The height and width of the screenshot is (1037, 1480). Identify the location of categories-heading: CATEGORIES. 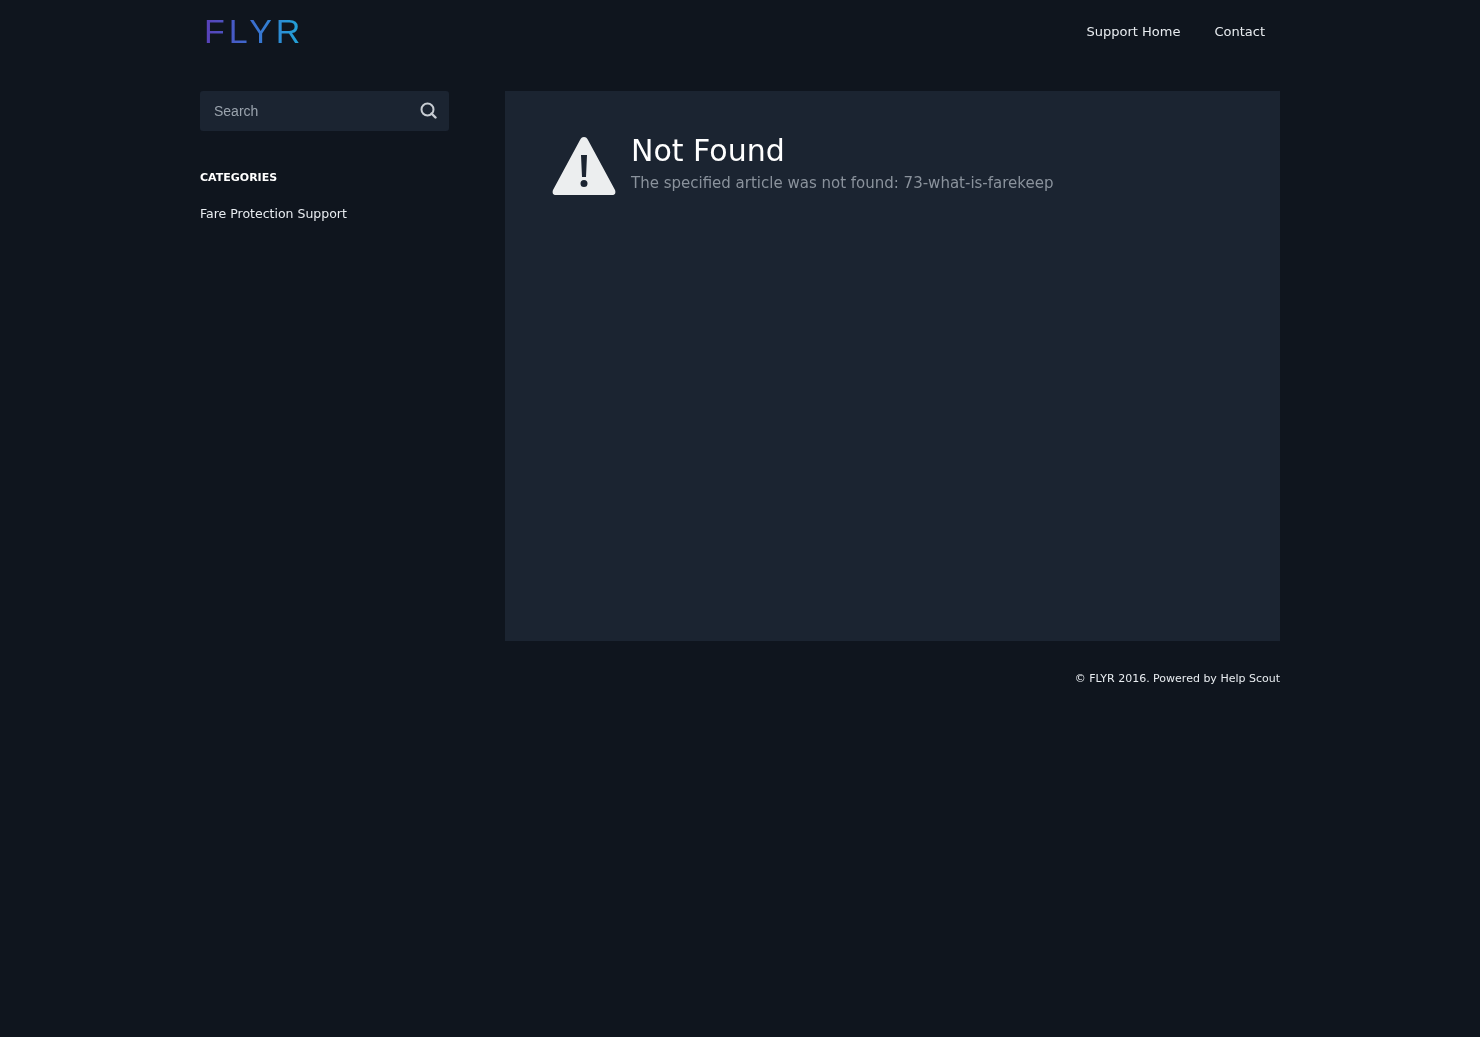
(239, 177).